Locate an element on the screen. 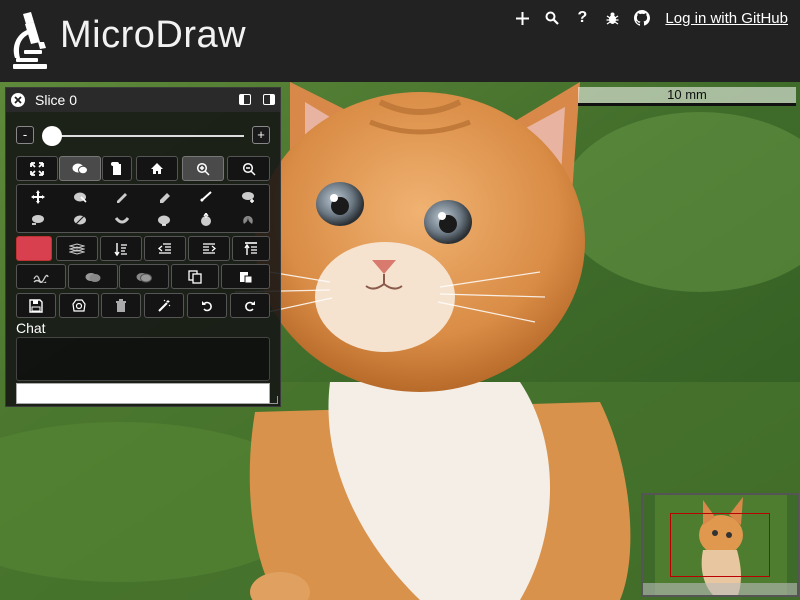 The width and height of the screenshot is (800, 600). close-icon is located at coordinates (18, 100).